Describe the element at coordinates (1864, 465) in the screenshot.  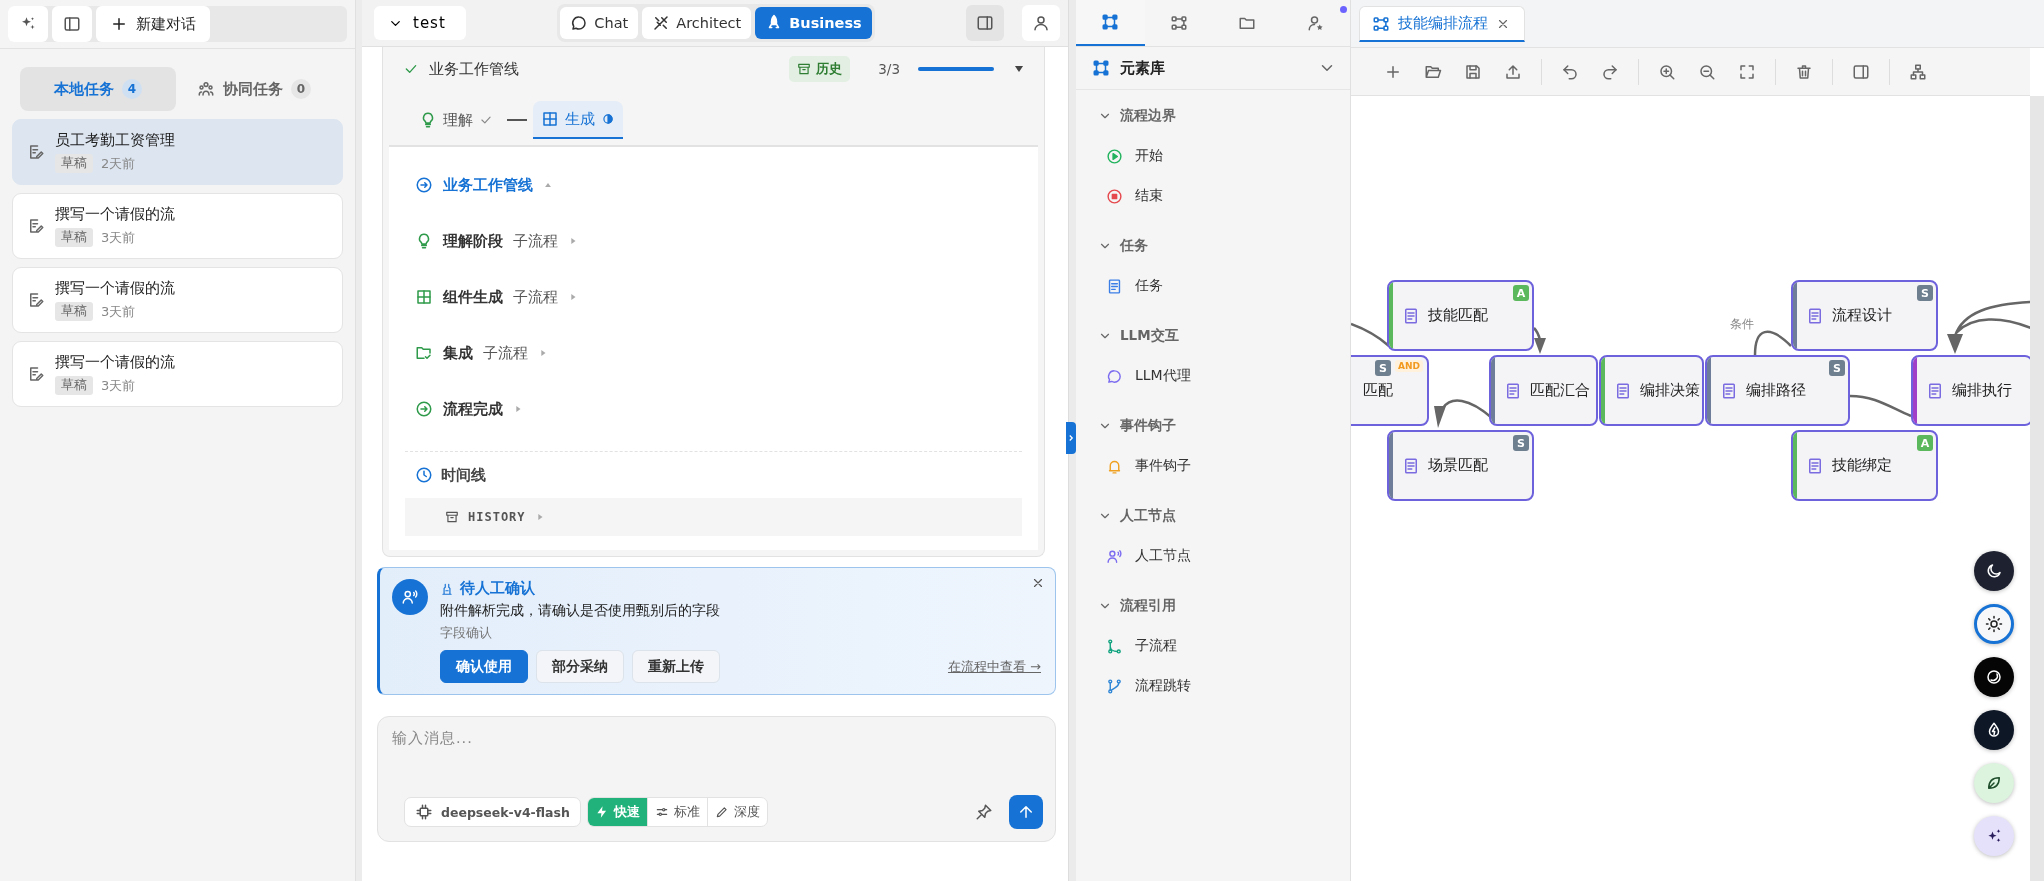
I see `flow-node: A 技能绑定` at that location.